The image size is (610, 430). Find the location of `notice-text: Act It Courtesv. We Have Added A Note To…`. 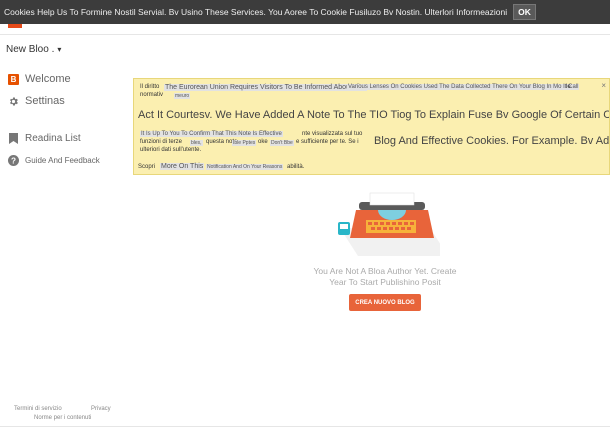

notice-text: Act It Courtesv. We Have Added A Note To… is located at coordinates (373, 115).